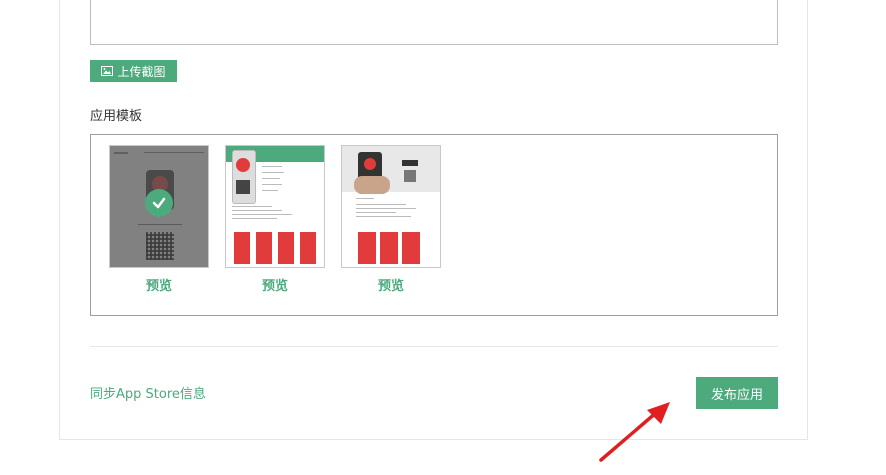 Image resolution: width=886 pixels, height=475 pixels. I want to click on template-preview-link-3: 预览, so click(391, 284).